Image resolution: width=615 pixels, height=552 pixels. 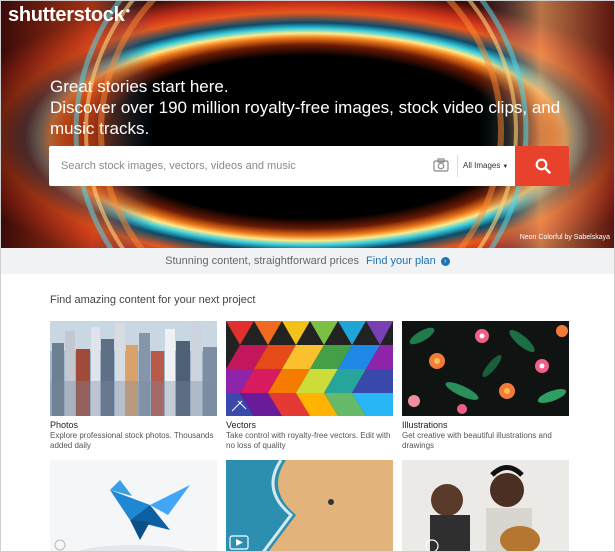 What do you see at coordinates (401, 261) in the screenshot?
I see `find-plan-link: Find your plan` at bounding box center [401, 261].